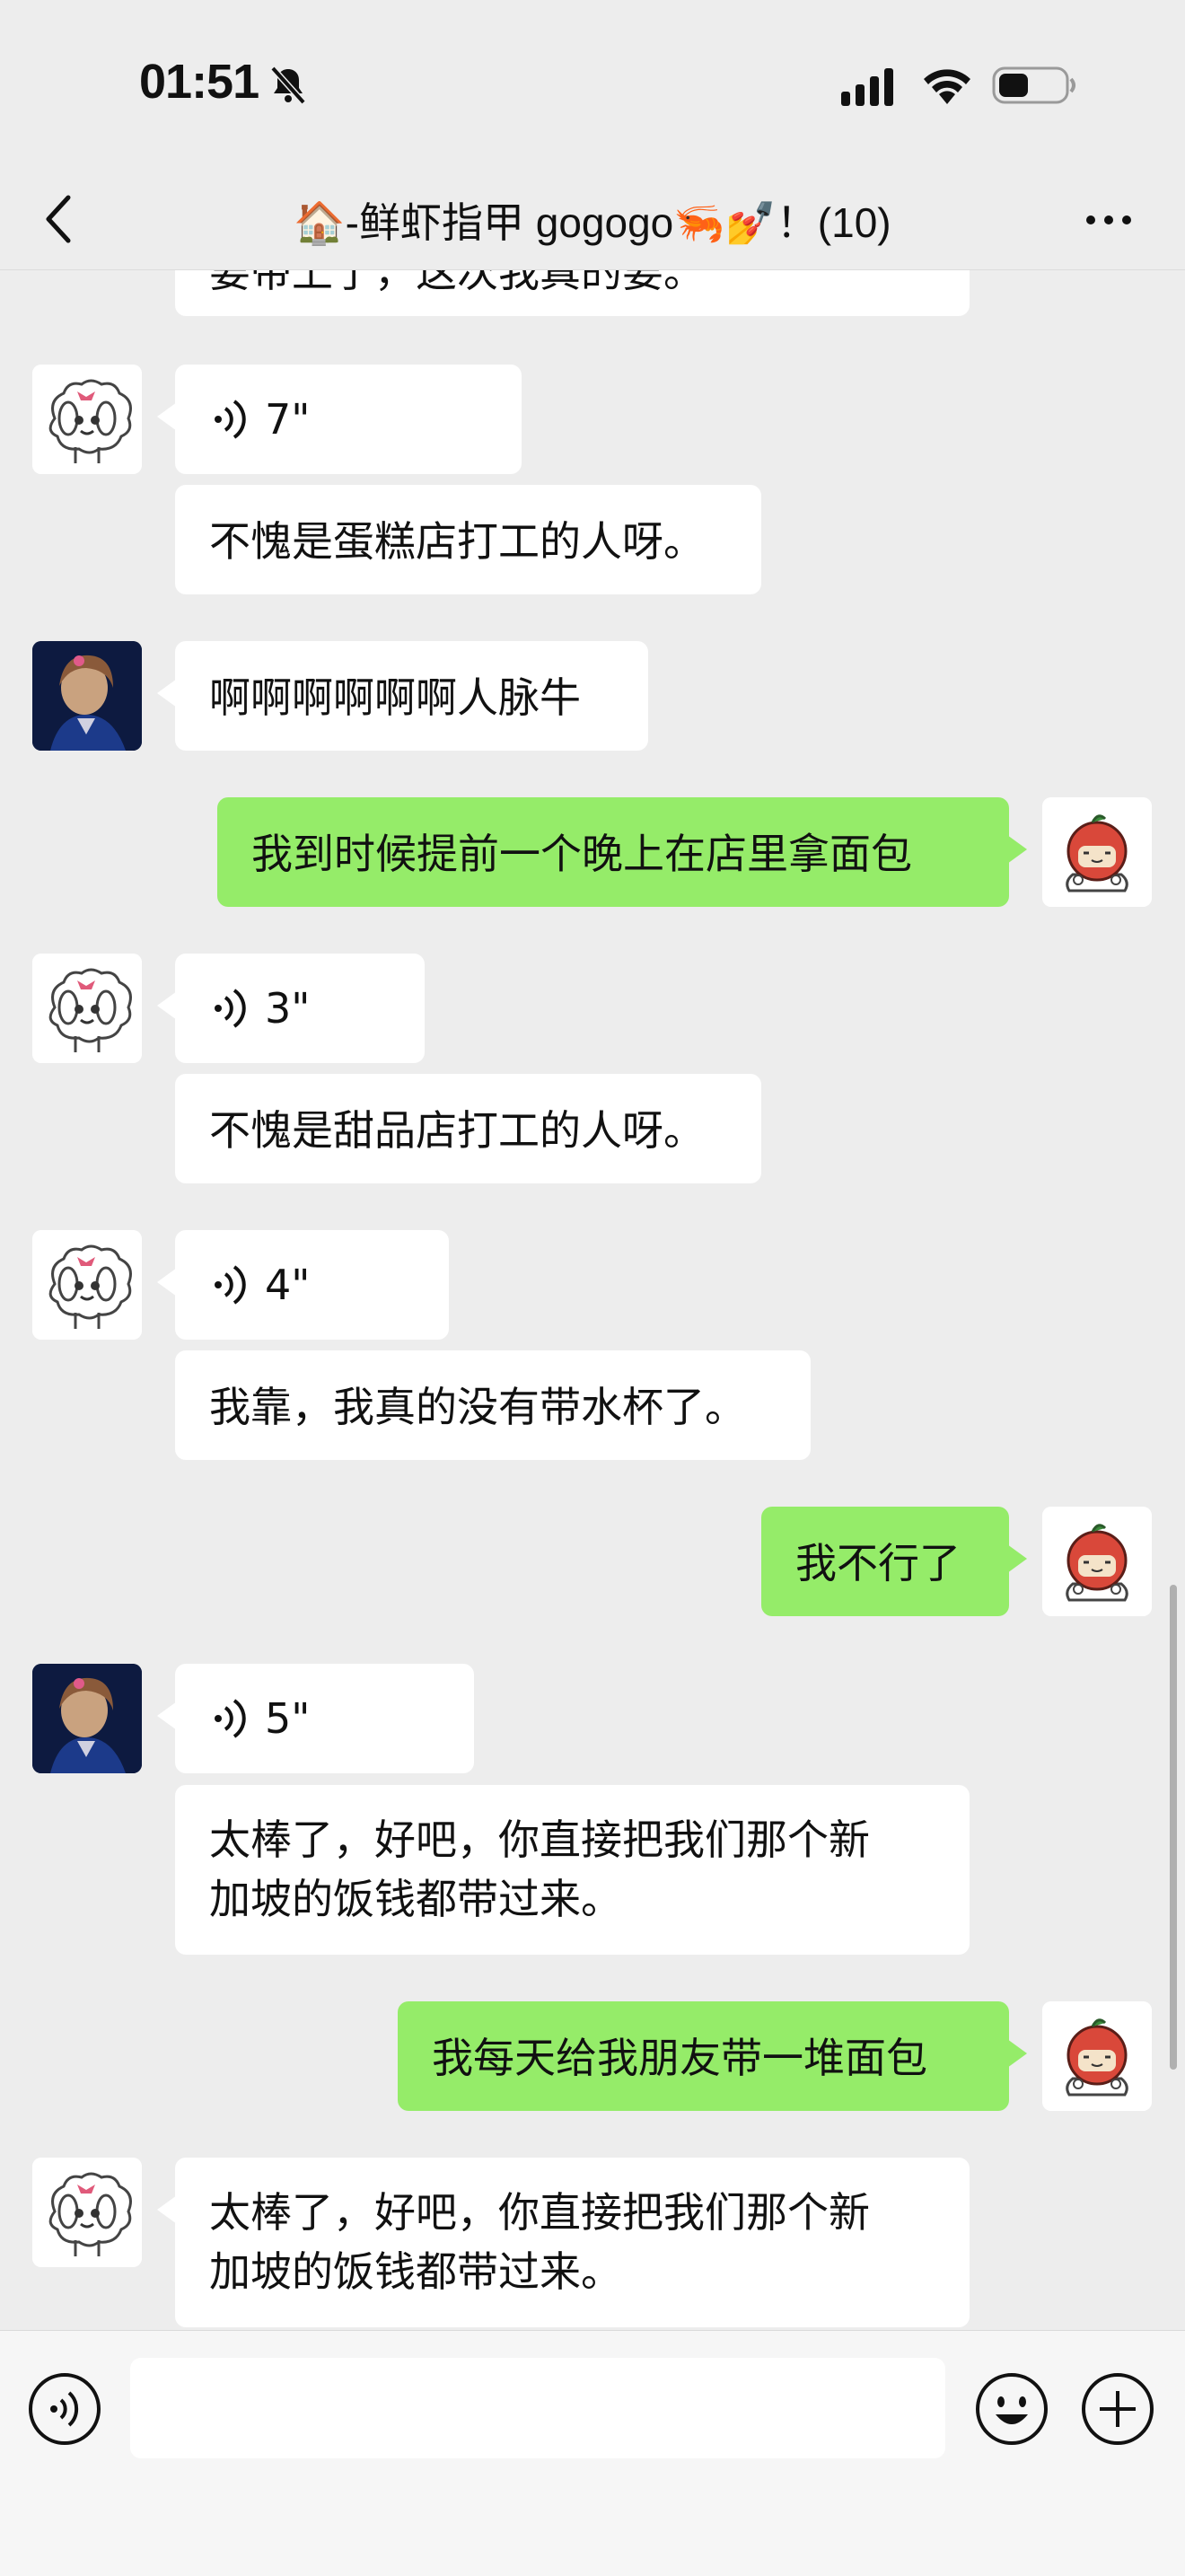 The image size is (1185, 2576). I want to click on my-message-bubble: 我到时候提前一个晚上在店里拿面包, so click(622, 852).